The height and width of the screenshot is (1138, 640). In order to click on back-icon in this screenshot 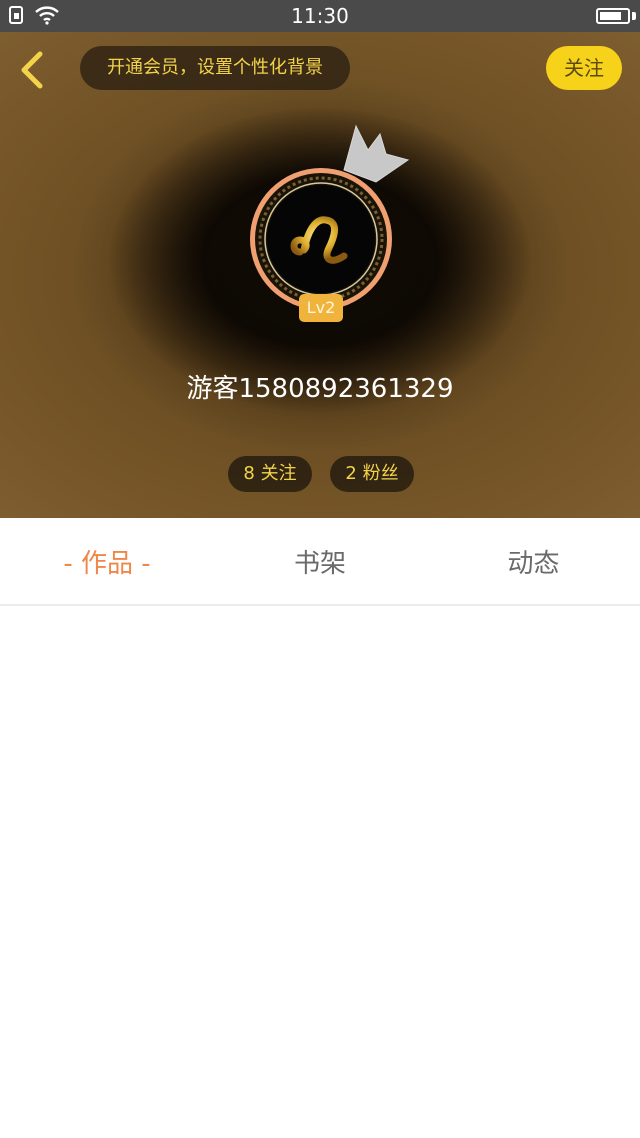, I will do `click(32, 70)`.